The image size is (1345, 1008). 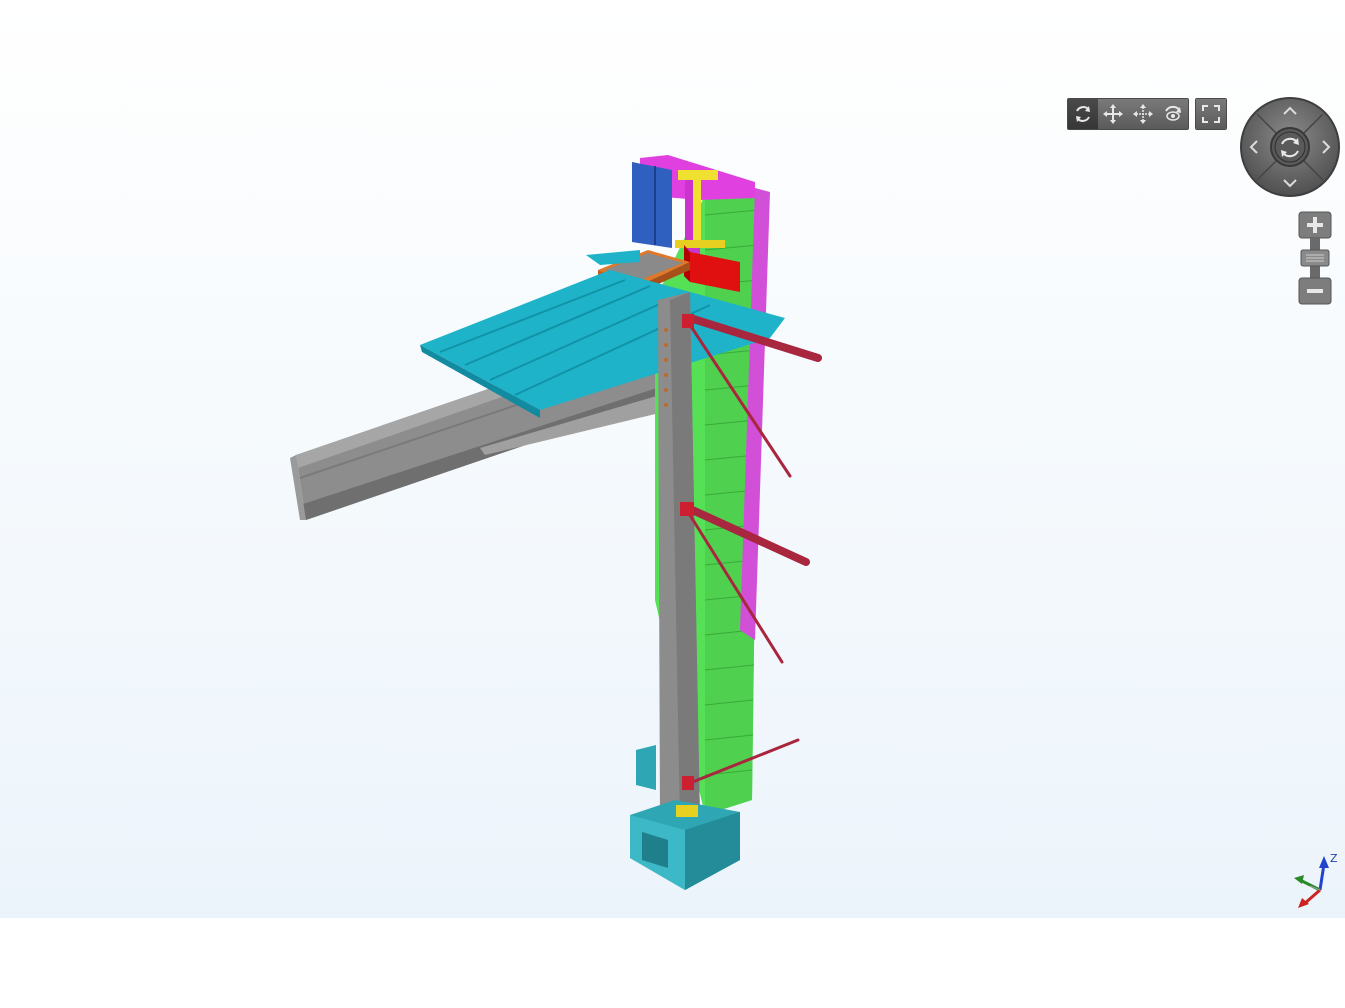 I want to click on rotate-center-icon, so click(x=1290, y=147).